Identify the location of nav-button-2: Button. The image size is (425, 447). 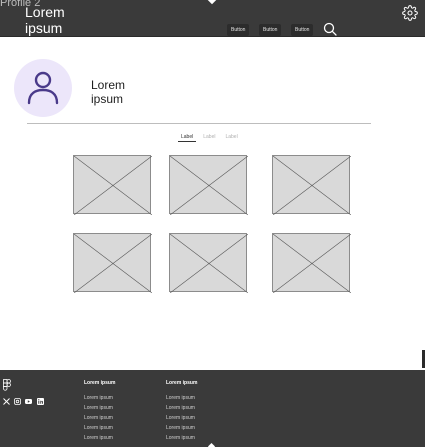
(270, 30).